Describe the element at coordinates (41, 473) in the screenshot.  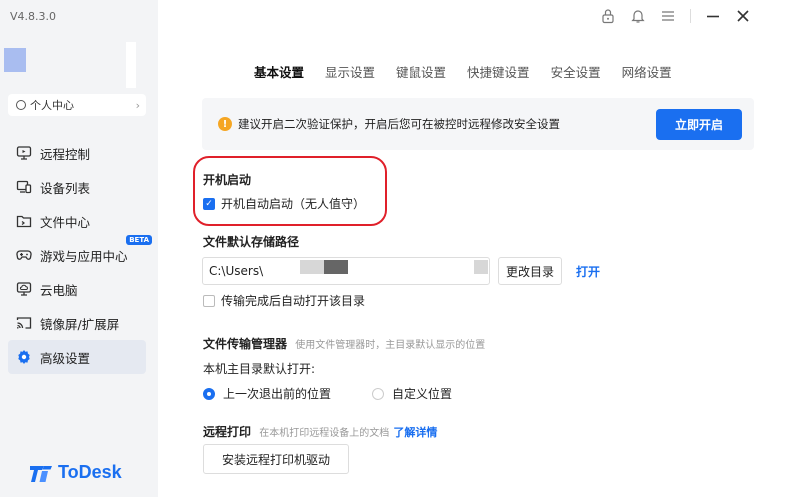
I see `todesk-logo-icon` at that location.